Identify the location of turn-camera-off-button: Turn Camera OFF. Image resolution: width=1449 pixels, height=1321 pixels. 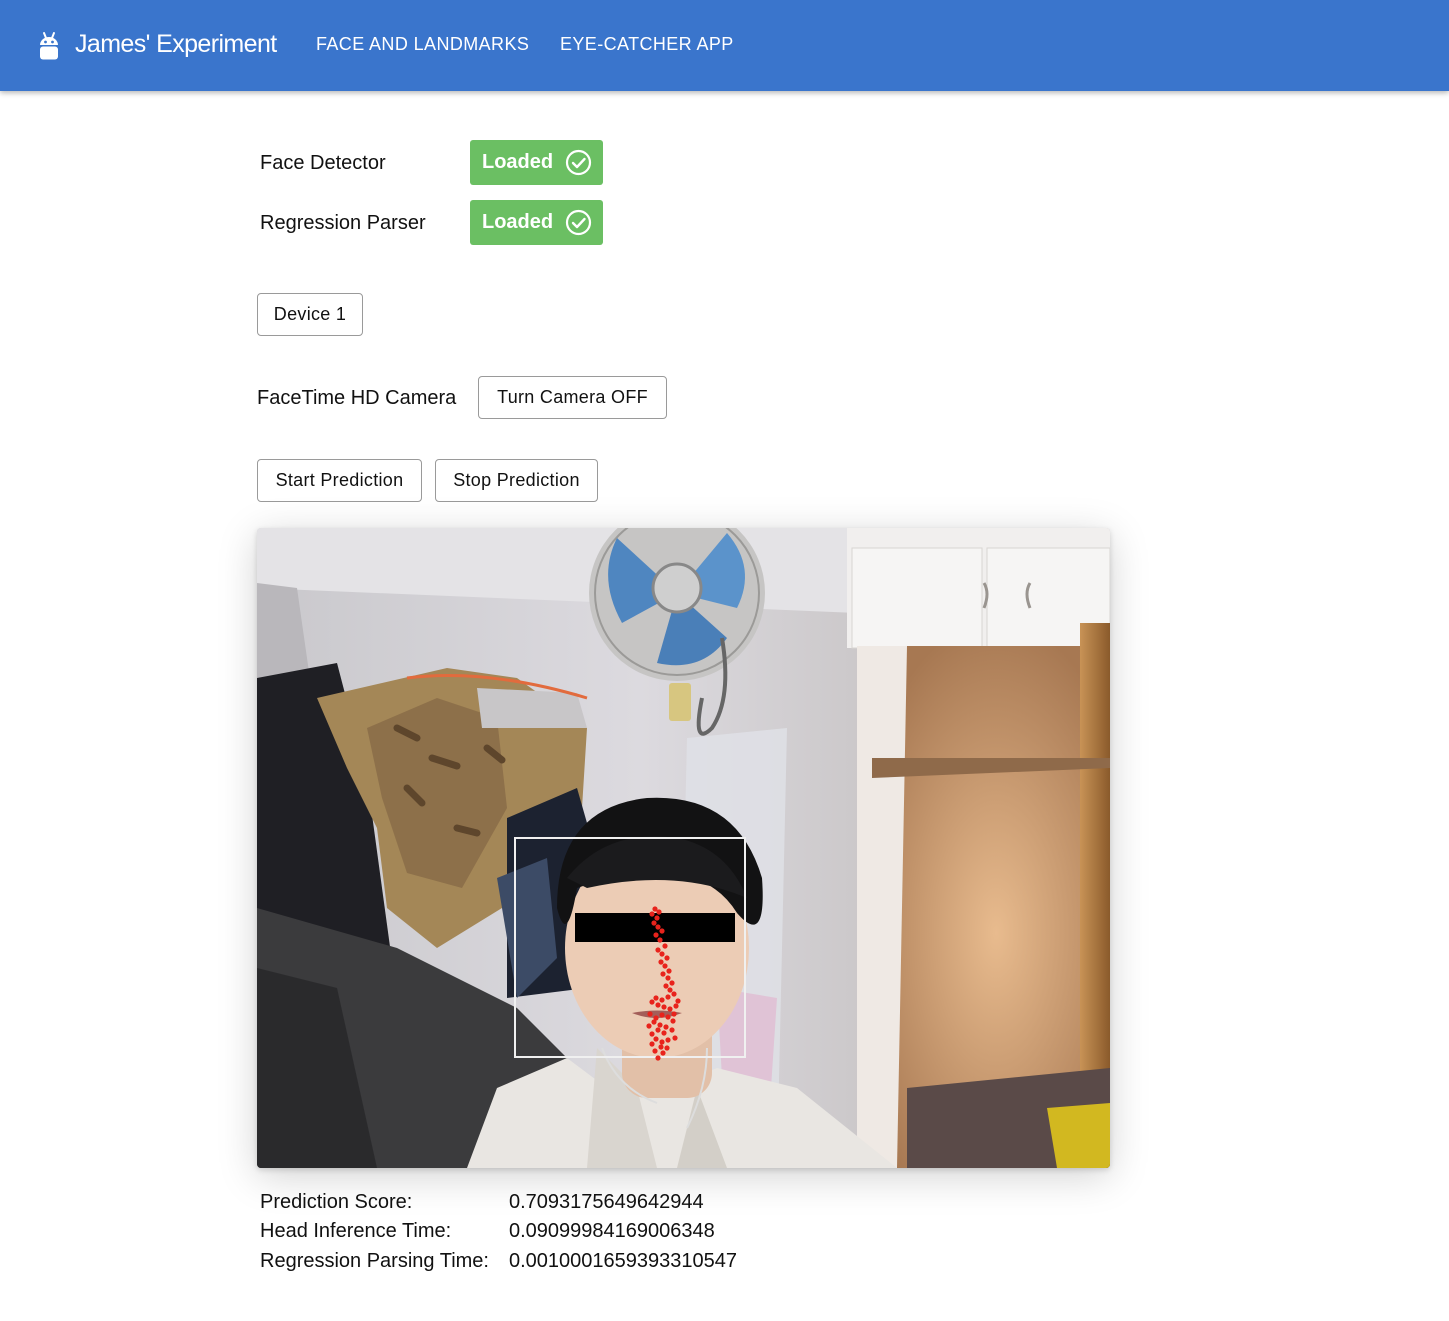
(572, 397).